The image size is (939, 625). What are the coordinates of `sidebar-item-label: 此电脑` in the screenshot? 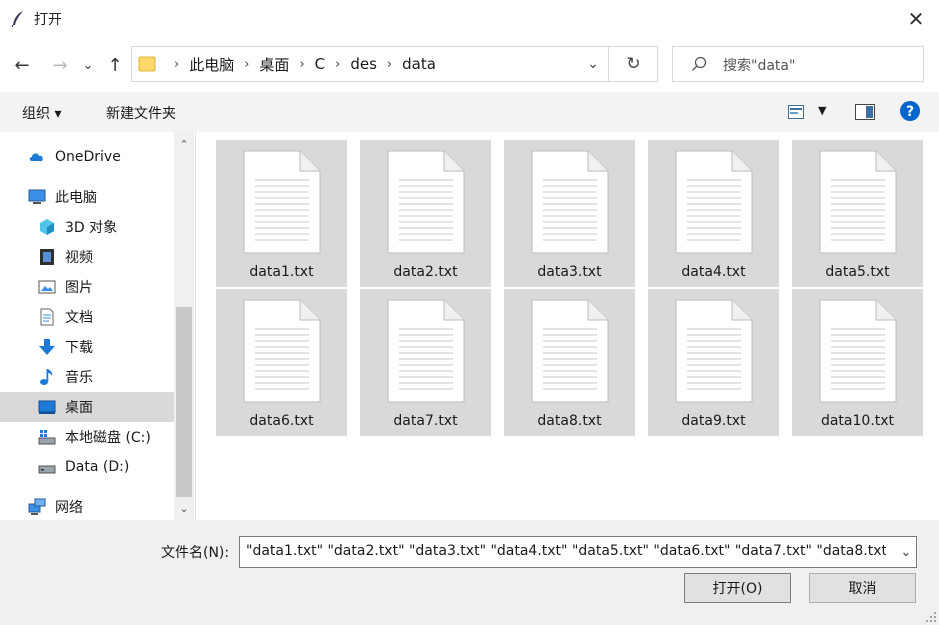 It's located at (76, 198).